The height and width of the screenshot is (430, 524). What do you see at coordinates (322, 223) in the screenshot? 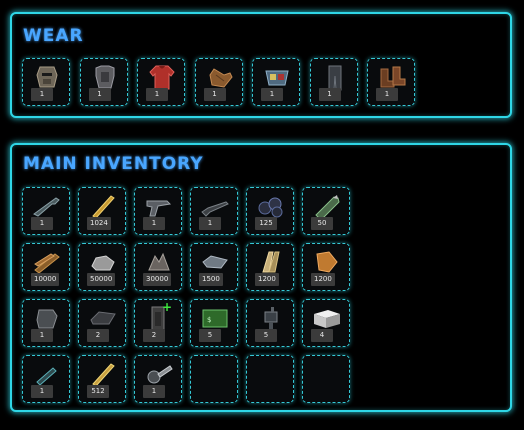
I see `item-quantity: 50` at bounding box center [322, 223].